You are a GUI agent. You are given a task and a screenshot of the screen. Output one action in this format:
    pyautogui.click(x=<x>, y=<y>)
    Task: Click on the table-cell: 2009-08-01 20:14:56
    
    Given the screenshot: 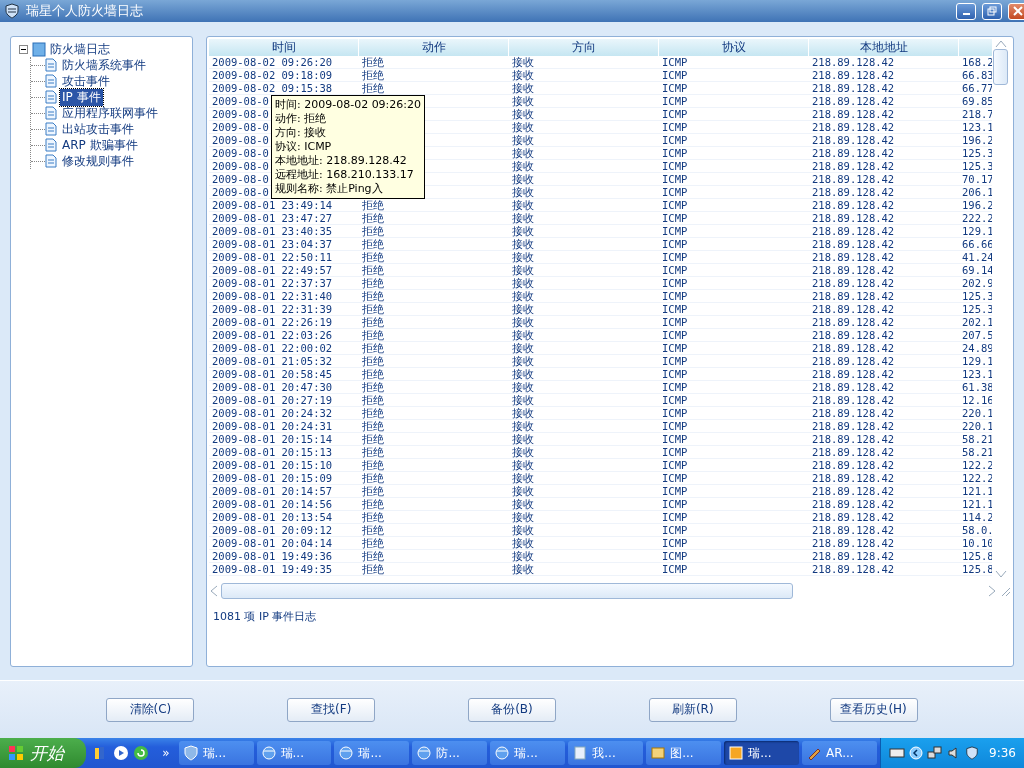 What is the action you would take?
    pyautogui.click(x=272, y=504)
    